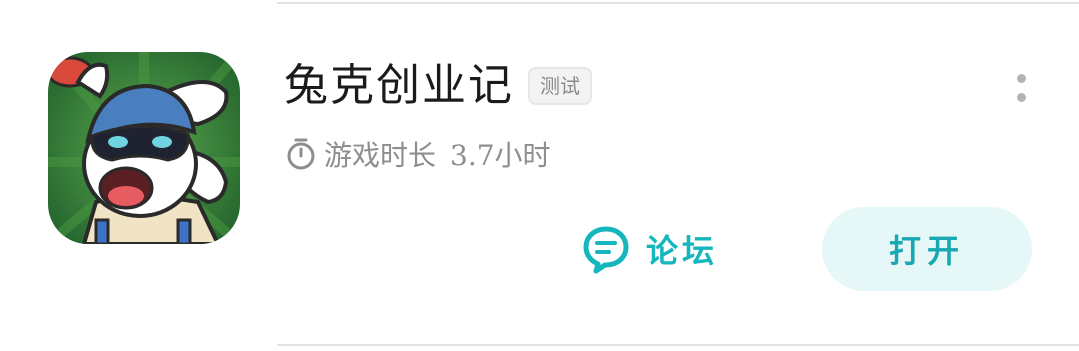 This screenshot has height=351, width=1079. What do you see at coordinates (606, 249) in the screenshot?
I see `chat-bubble-icon` at bounding box center [606, 249].